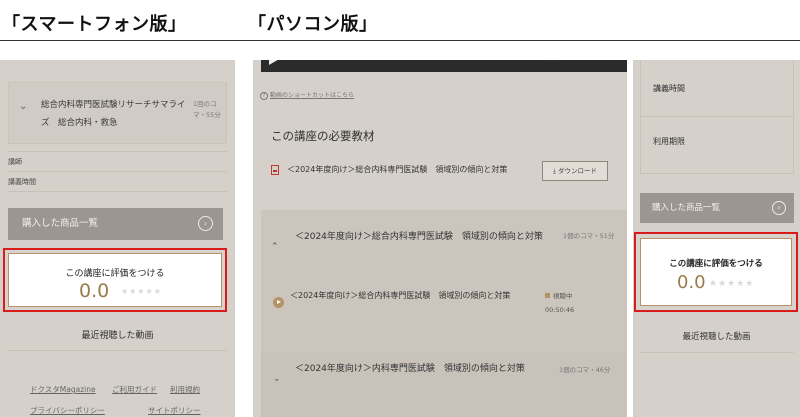 The width and height of the screenshot is (800, 417). What do you see at coordinates (275, 169) in the screenshot?
I see `pdf-icon` at bounding box center [275, 169].